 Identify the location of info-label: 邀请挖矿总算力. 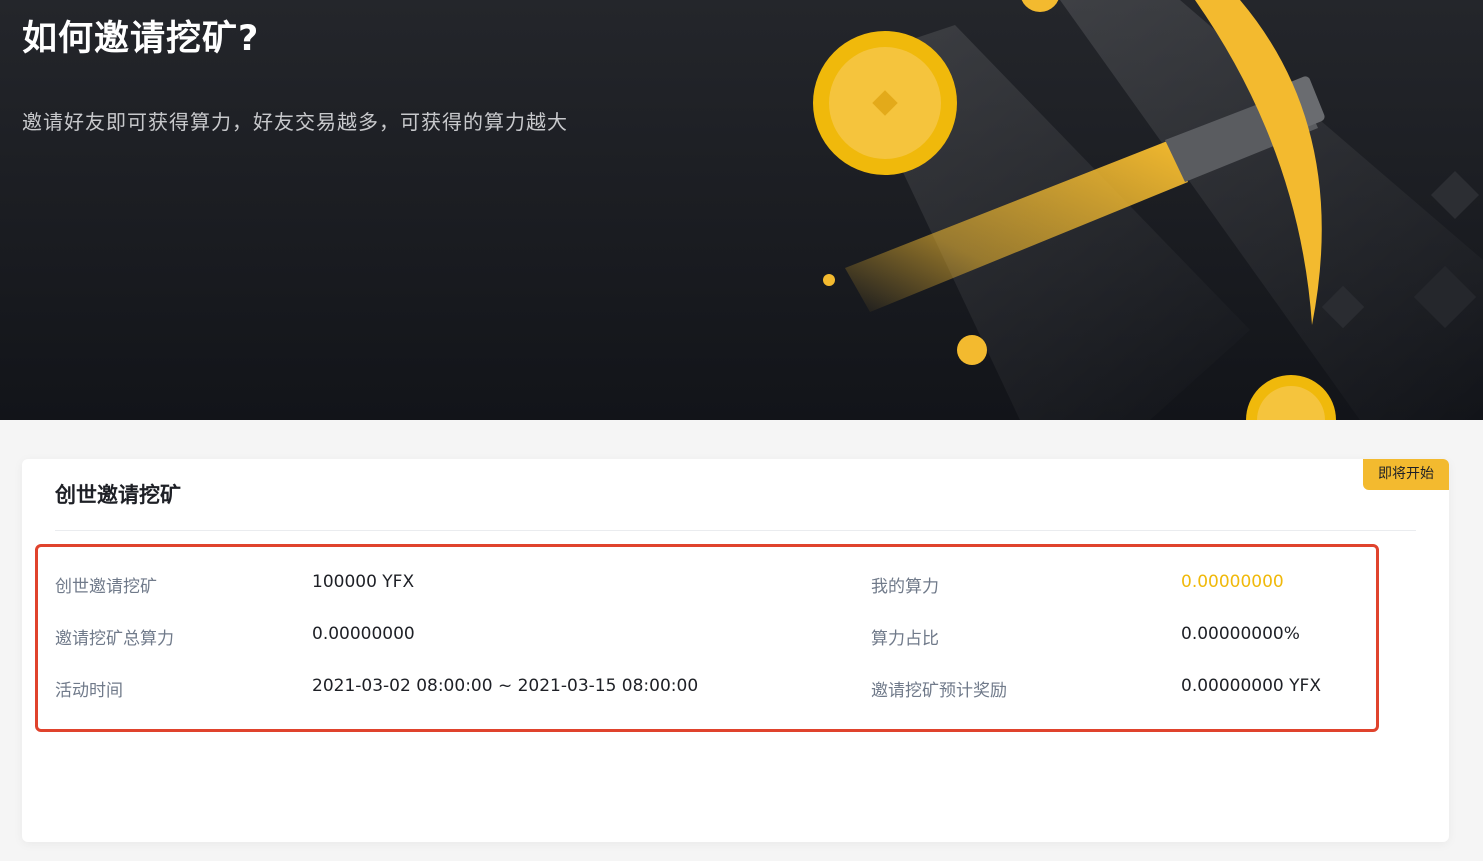
(114, 639).